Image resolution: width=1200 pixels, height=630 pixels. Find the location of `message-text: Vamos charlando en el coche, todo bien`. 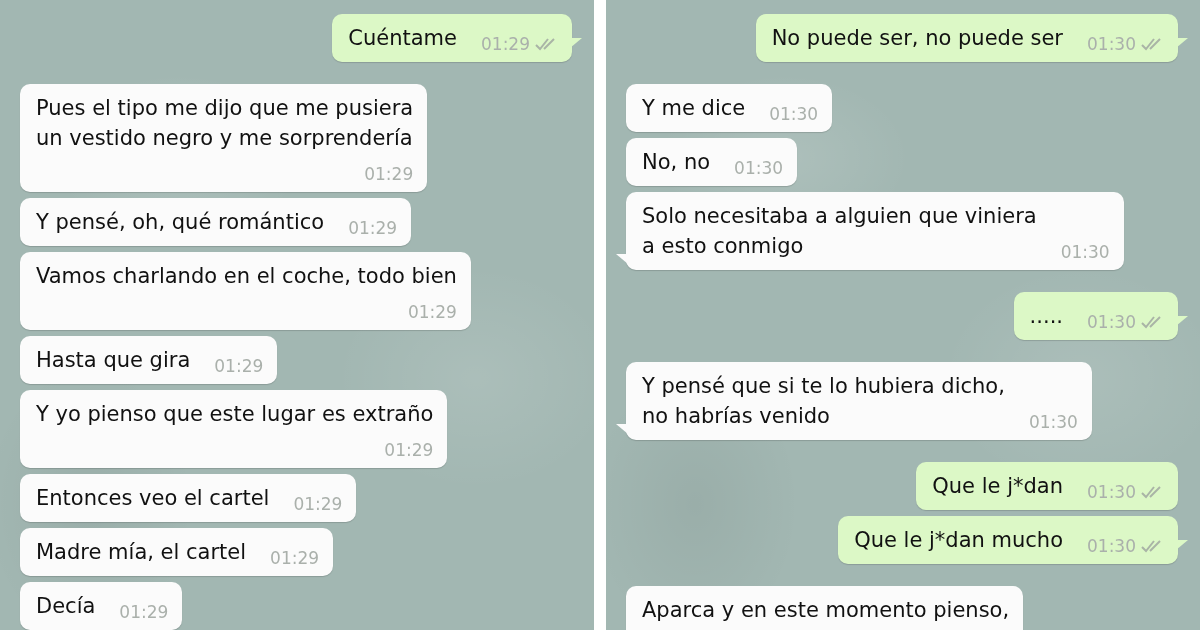

message-text: Vamos charlando en el coche, todo bien is located at coordinates (246, 276).